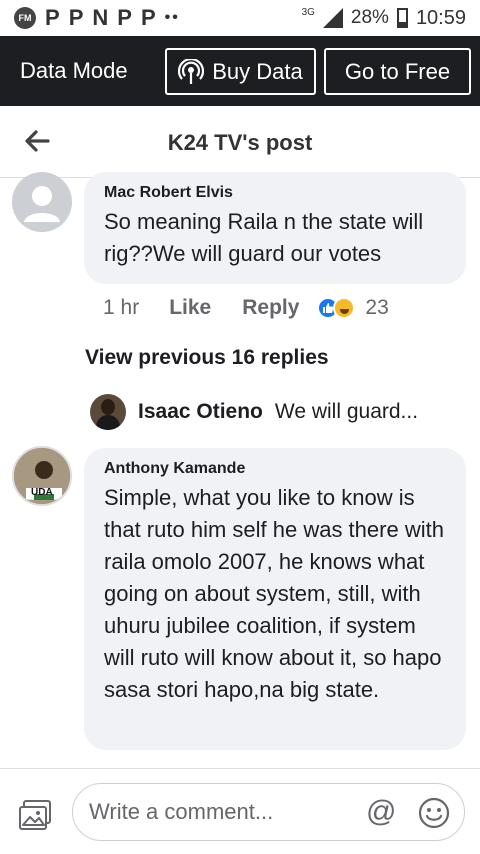 The image size is (480, 854). I want to click on photo-icon, so click(35, 815).